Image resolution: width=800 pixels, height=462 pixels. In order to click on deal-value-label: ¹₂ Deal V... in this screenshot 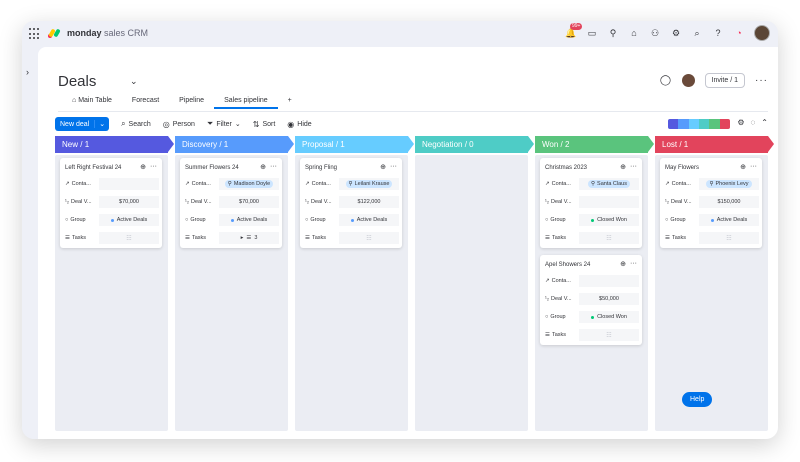, I will do `click(78, 202)`.